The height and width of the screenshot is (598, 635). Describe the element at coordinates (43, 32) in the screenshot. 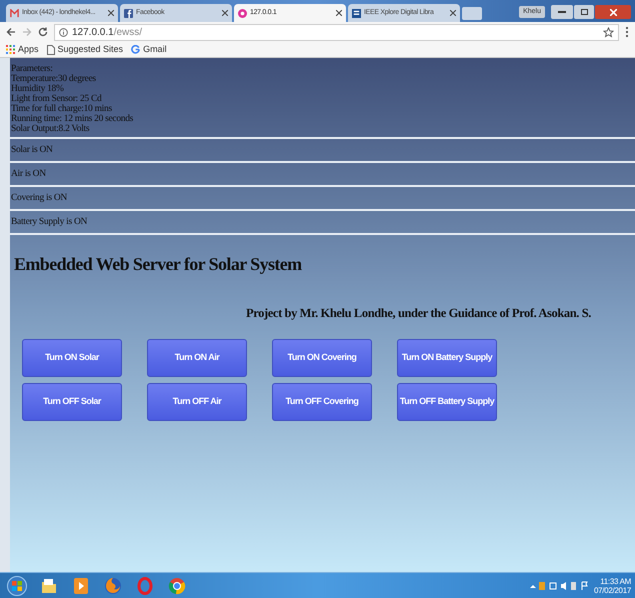

I see `reload-icon` at that location.